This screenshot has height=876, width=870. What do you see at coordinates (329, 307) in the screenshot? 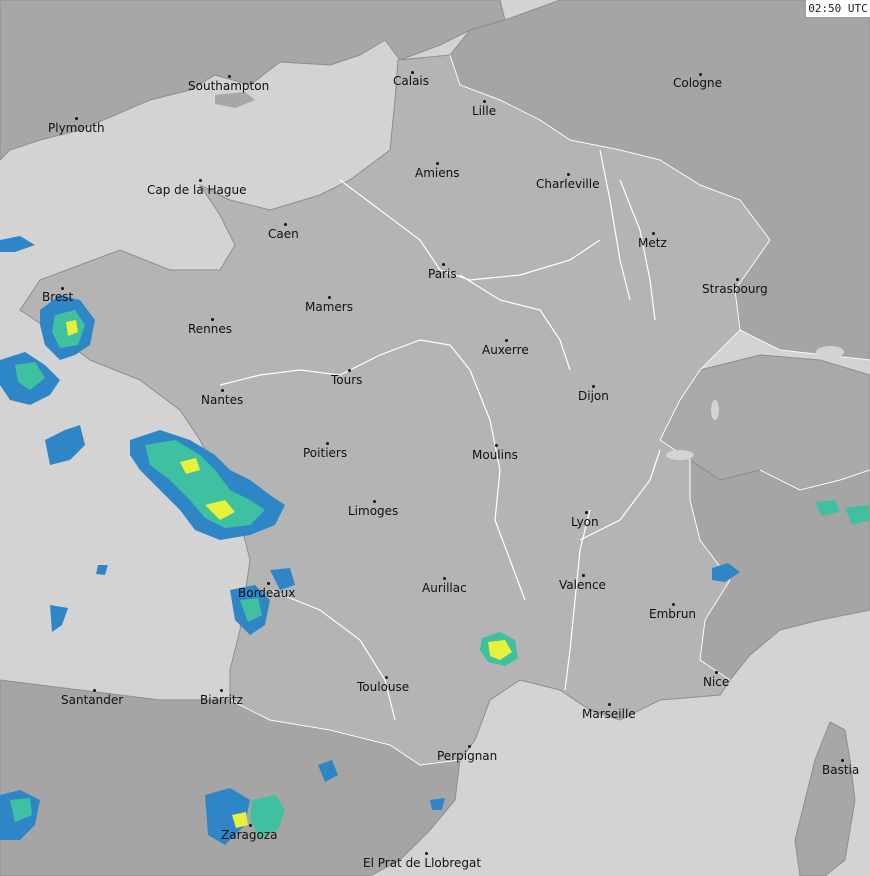
I see `city-label: Mamers` at bounding box center [329, 307].